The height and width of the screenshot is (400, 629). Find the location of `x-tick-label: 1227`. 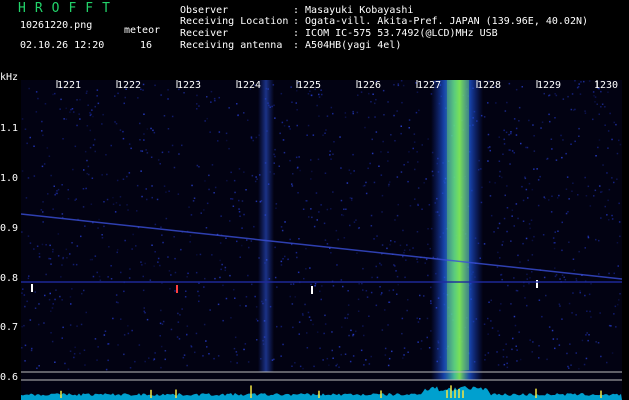

x-tick-label: 1227 is located at coordinates (429, 85).